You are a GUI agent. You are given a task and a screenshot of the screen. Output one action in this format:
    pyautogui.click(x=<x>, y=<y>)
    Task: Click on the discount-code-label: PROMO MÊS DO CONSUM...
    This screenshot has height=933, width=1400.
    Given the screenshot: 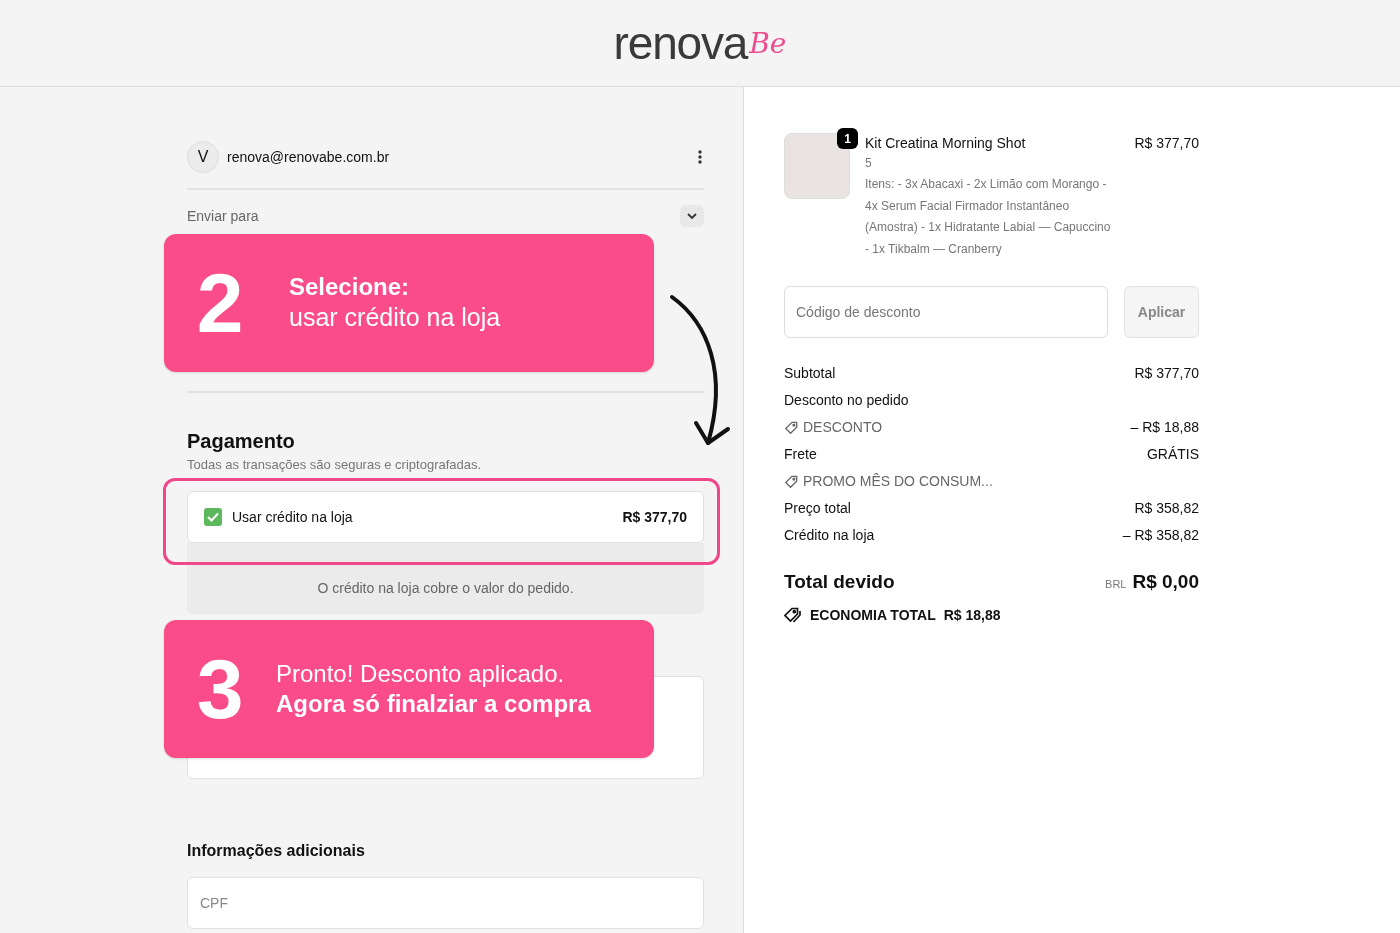 What is the action you would take?
    pyautogui.click(x=898, y=481)
    